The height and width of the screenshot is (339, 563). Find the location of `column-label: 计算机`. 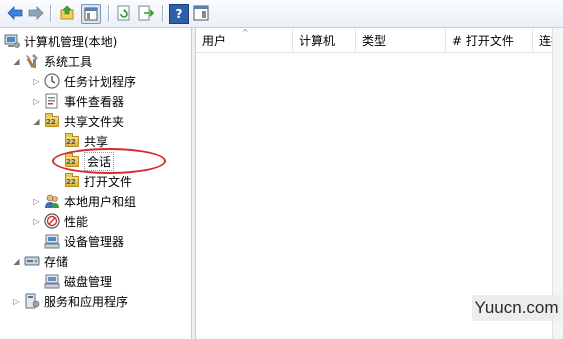

column-label: 计算机 is located at coordinates (317, 41).